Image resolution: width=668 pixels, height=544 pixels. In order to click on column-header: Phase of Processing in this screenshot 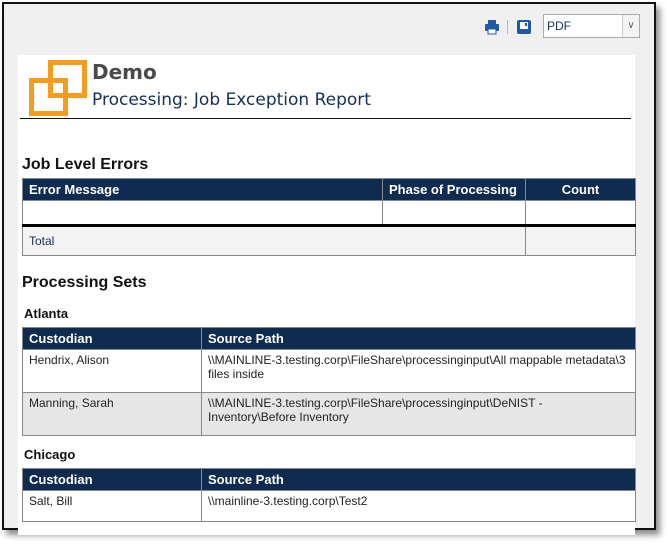, I will do `click(454, 189)`.